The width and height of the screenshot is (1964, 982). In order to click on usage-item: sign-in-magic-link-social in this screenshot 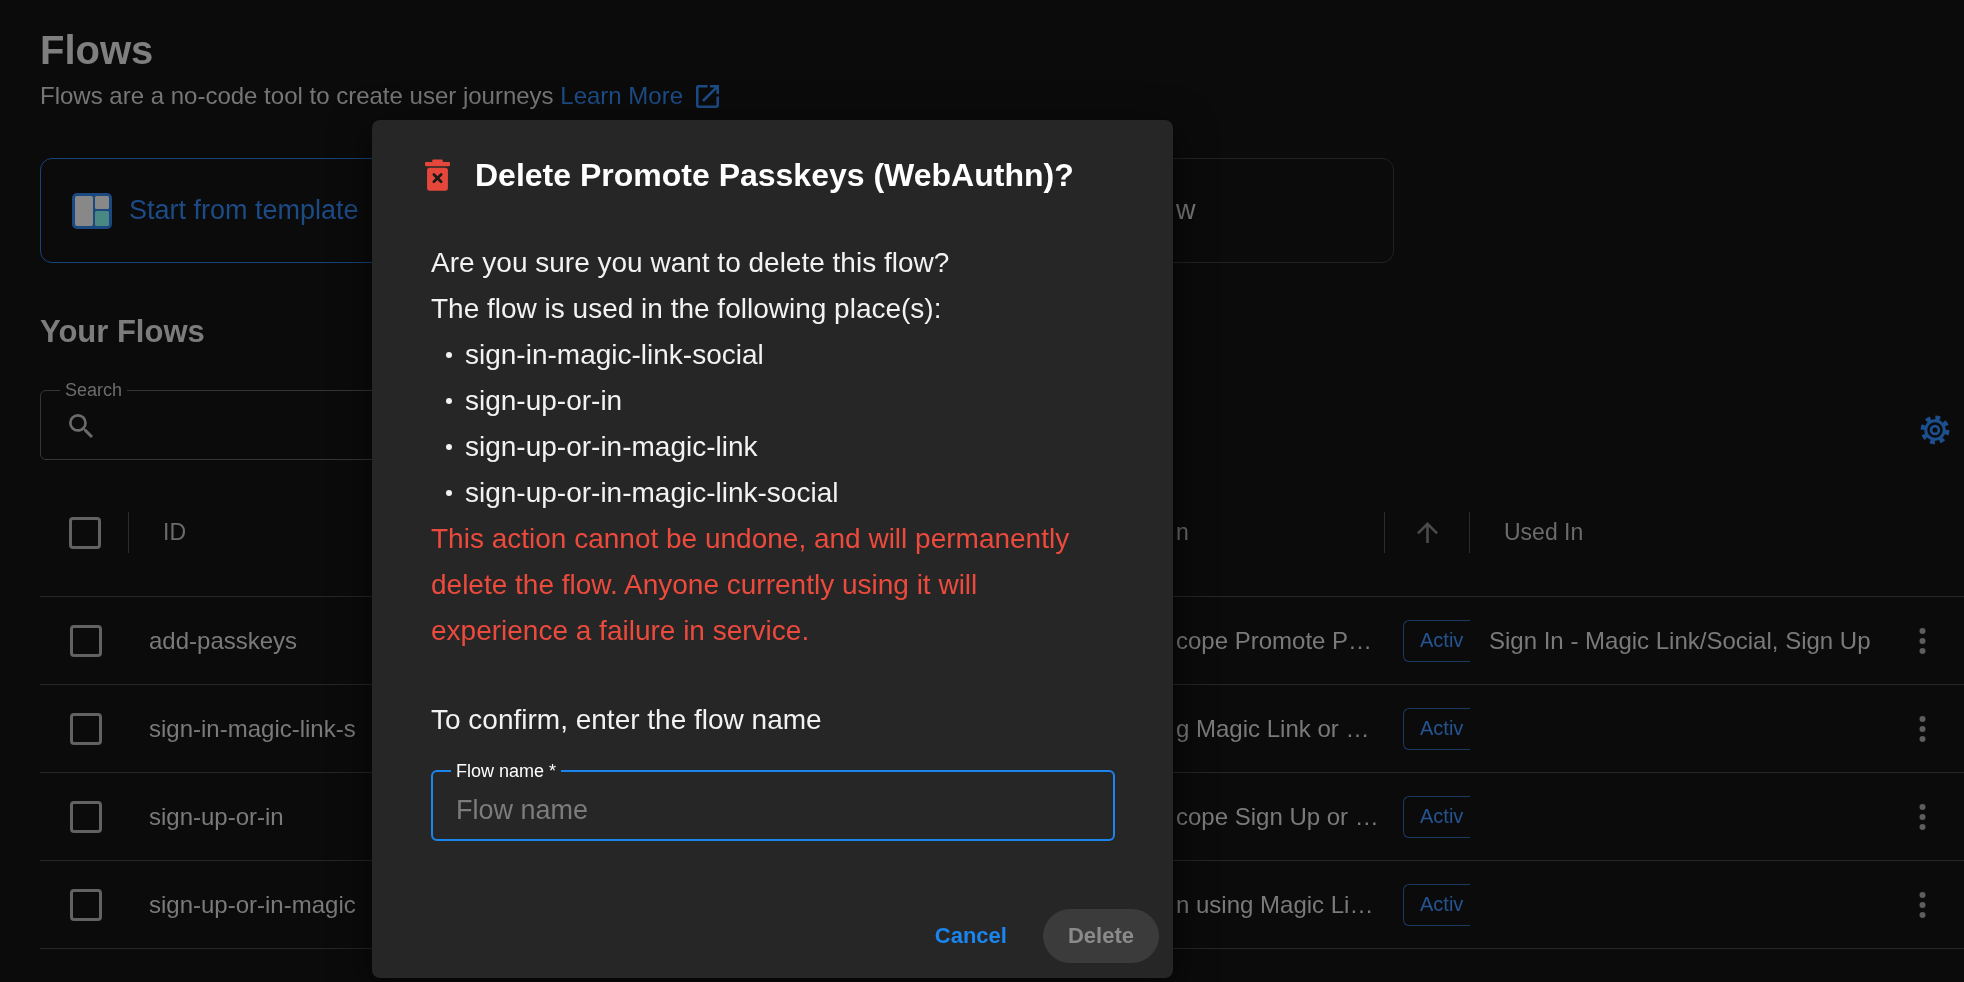, I will do `click(614, 355)`.